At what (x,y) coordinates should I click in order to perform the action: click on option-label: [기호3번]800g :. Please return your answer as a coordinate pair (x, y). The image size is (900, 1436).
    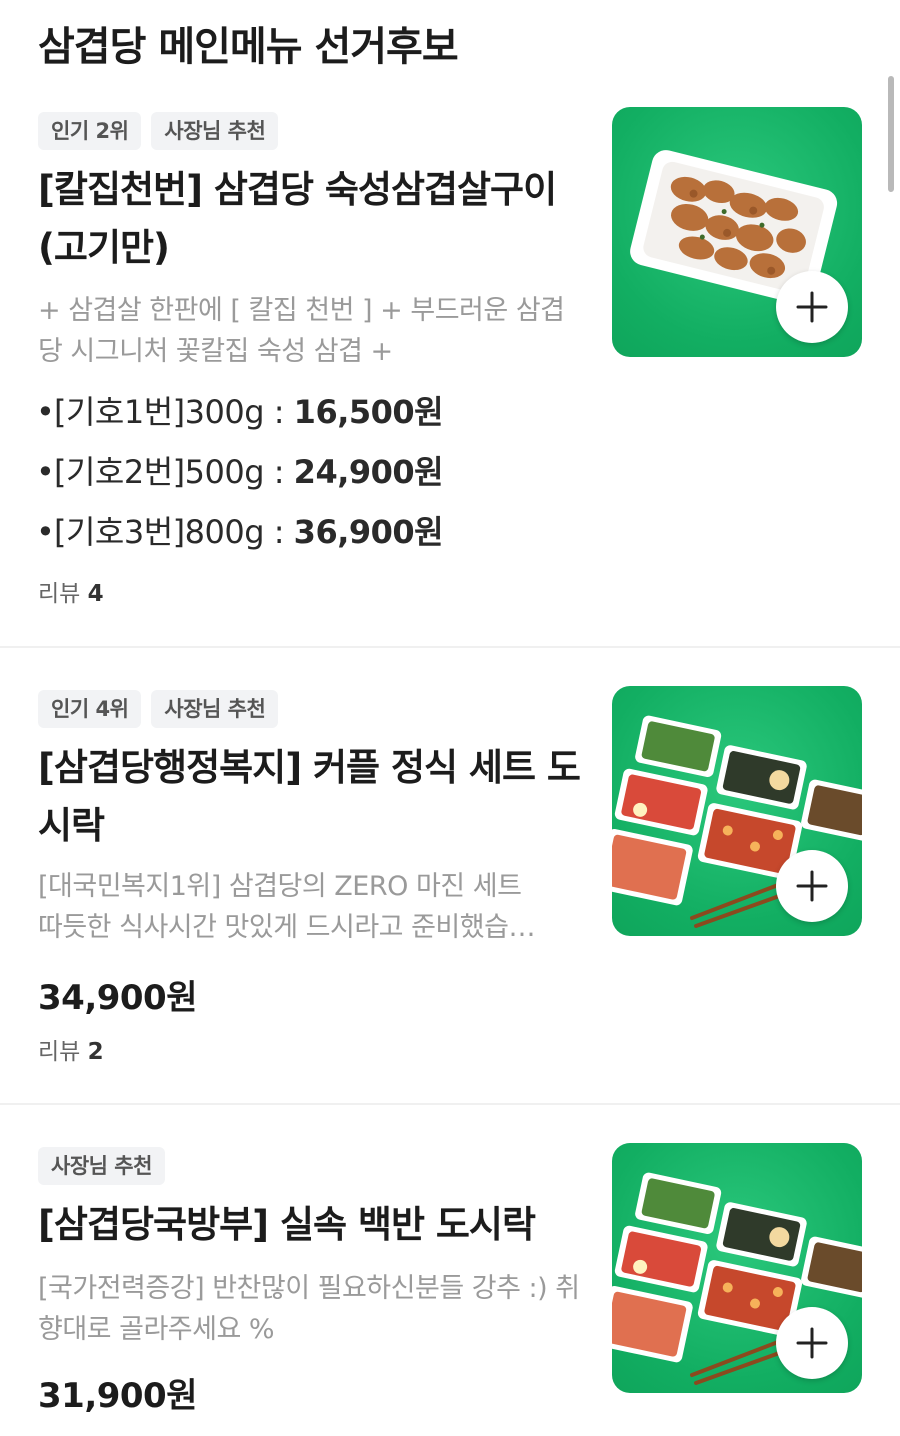
    Looking at the image, I should click on (174, 532).